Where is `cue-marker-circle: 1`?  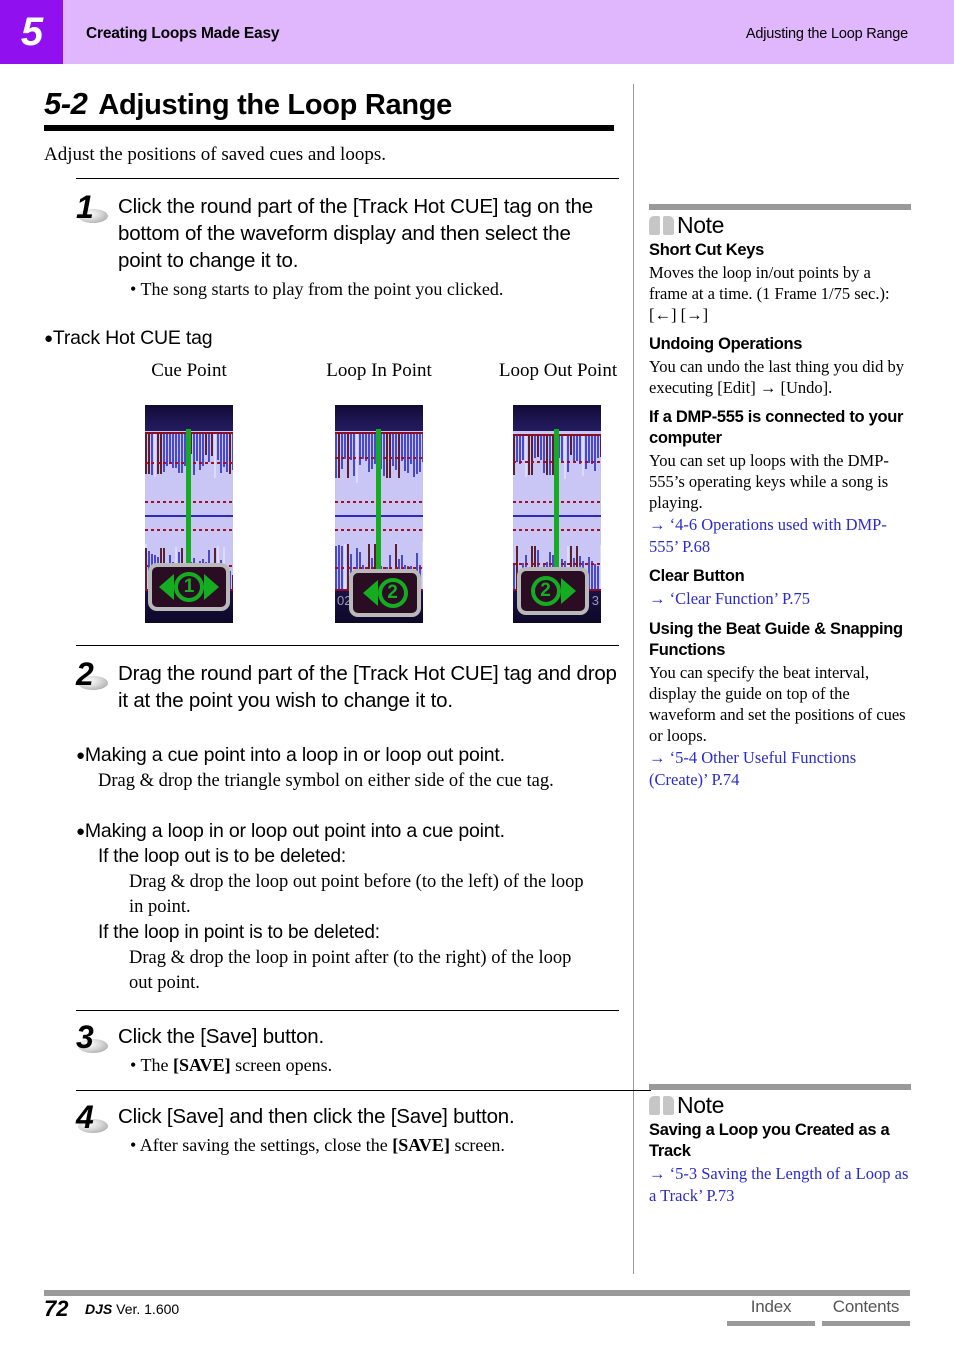 cue-marker-circle: 1 is located at coordinates (189, 587).